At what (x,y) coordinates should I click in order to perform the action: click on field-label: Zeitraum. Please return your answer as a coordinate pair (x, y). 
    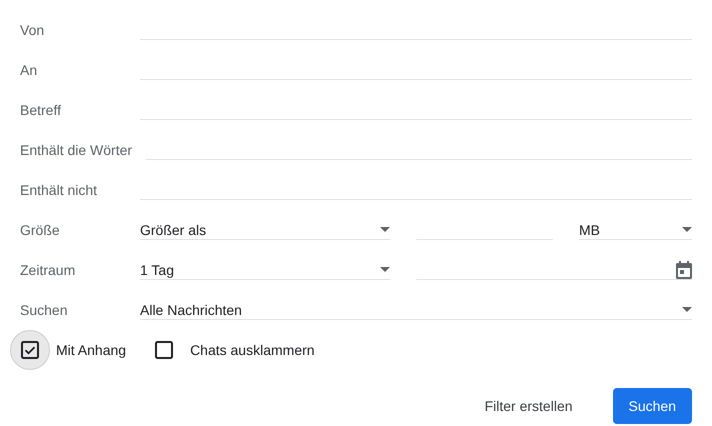
    Looking at the image, I should click on (48, 270).